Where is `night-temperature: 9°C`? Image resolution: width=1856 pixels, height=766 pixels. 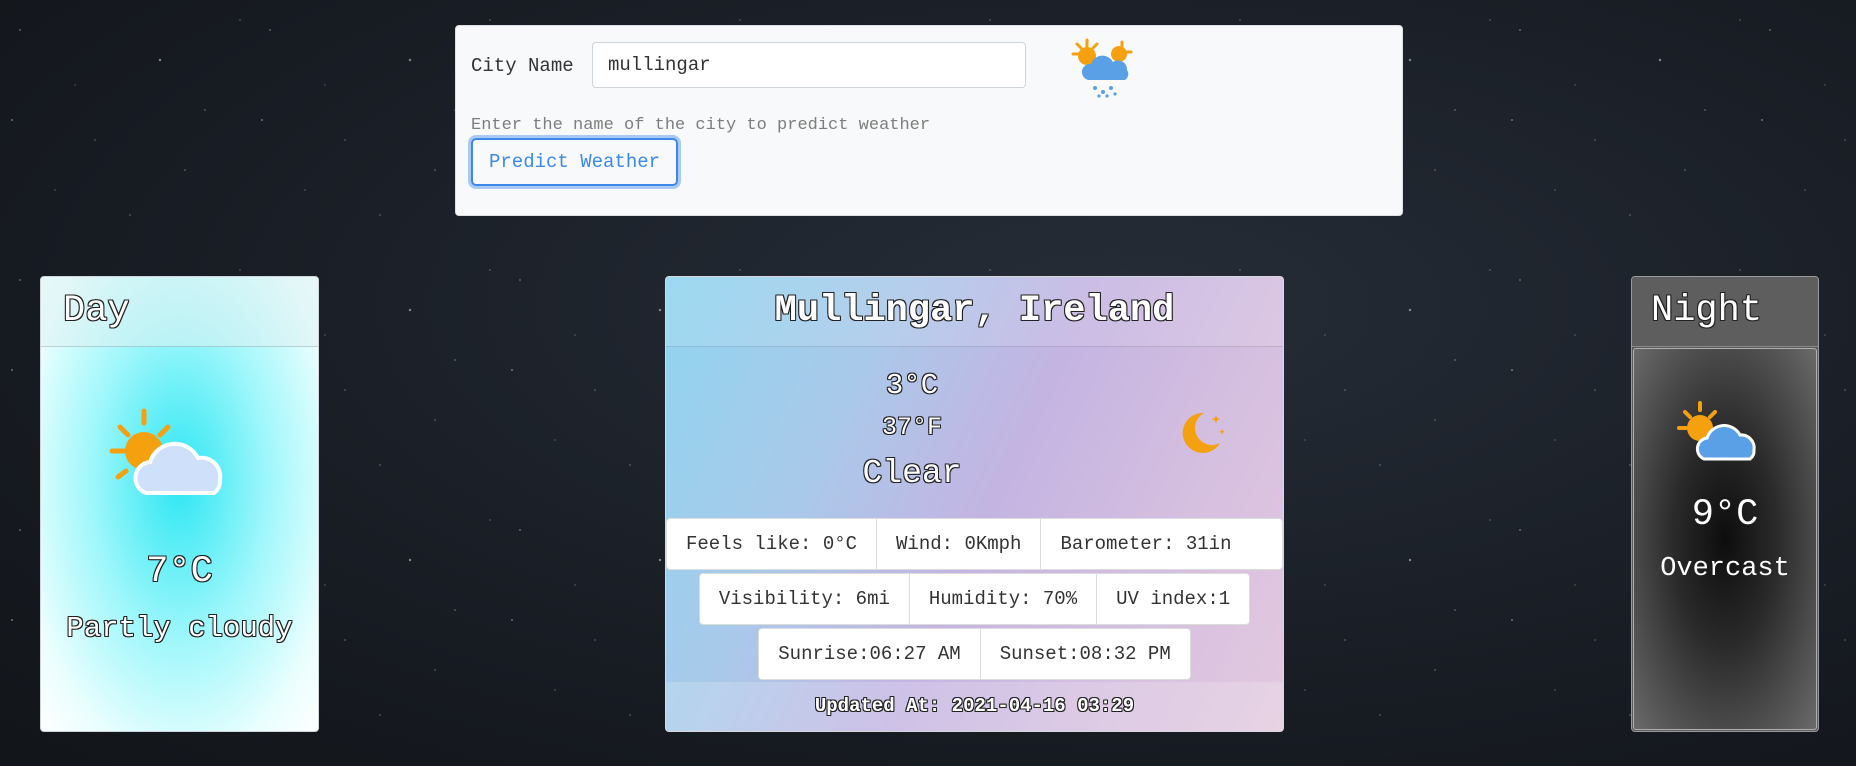
night-temperature: 9°C is located at coordinates (1725, 515).